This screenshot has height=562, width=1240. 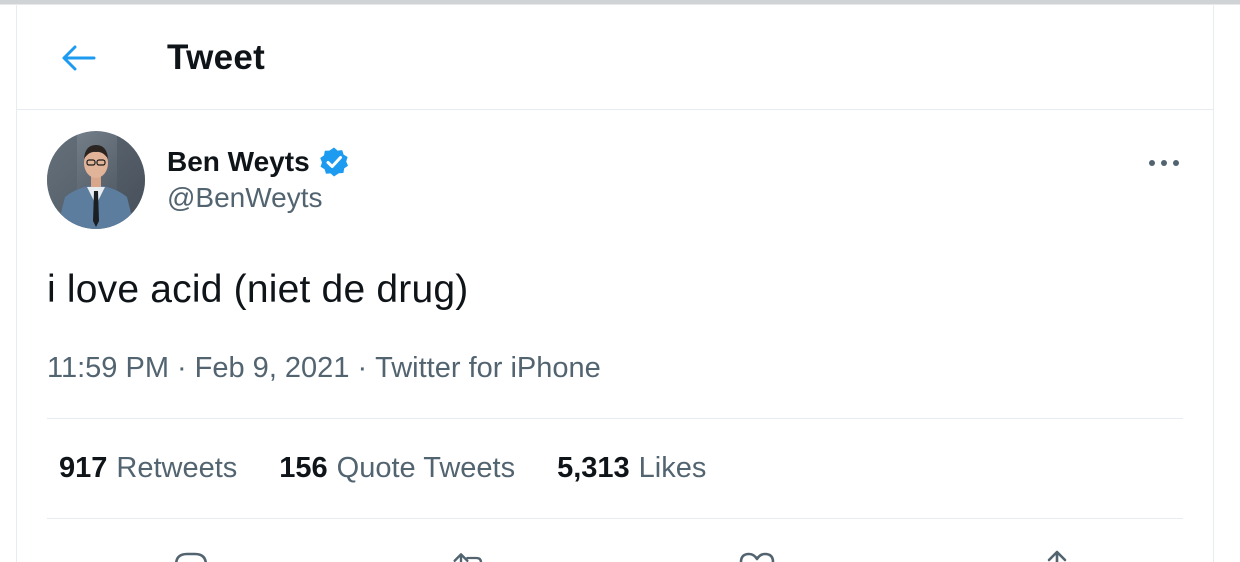 I want to click on avatar-photo, so click(x=96, y=180).